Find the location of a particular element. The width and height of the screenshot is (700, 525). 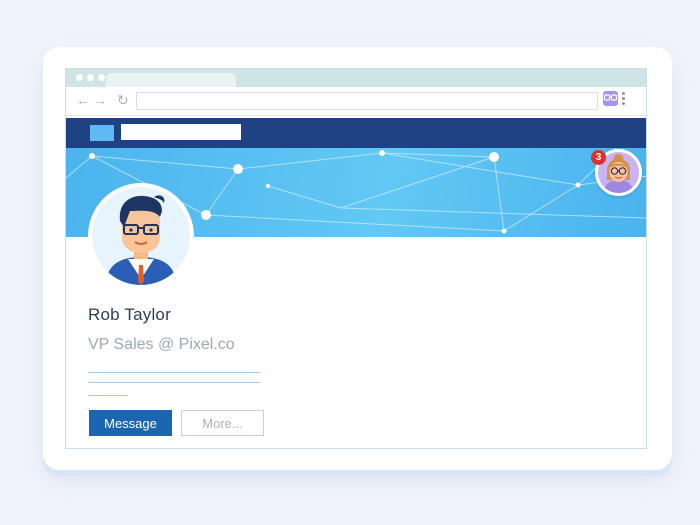

arrow-right-icon: → is located at coordinates (100, 100).